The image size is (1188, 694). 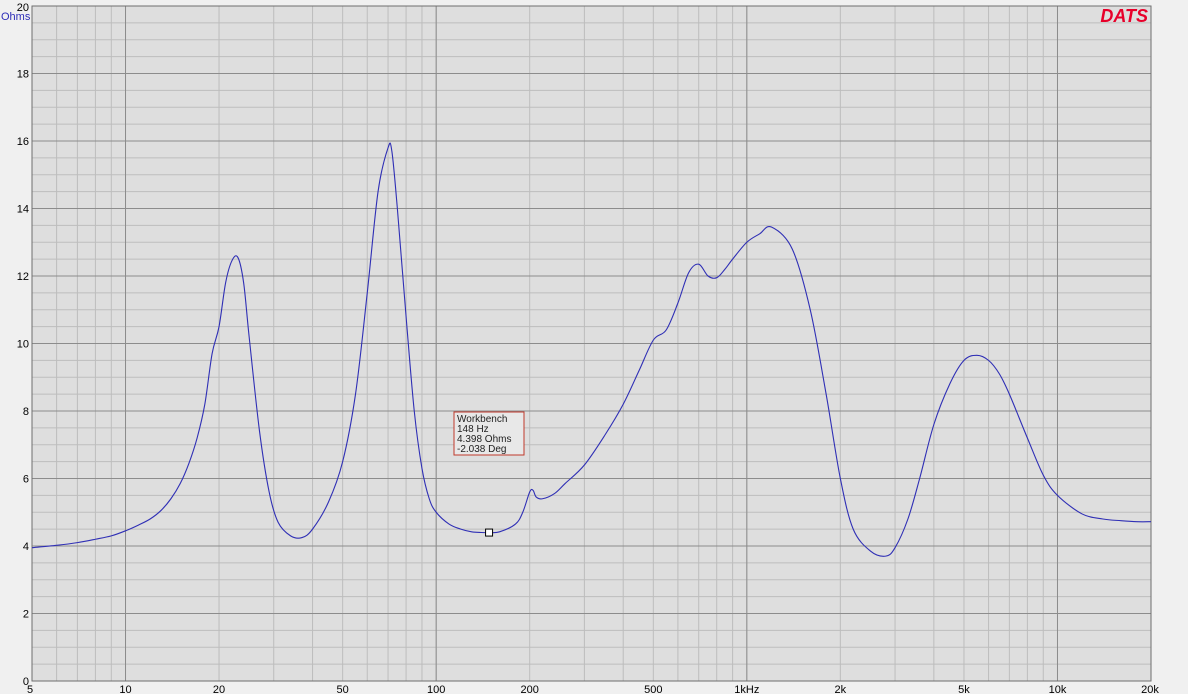 I want to click on x-tick-label: 10, so click(x=125, y=689).